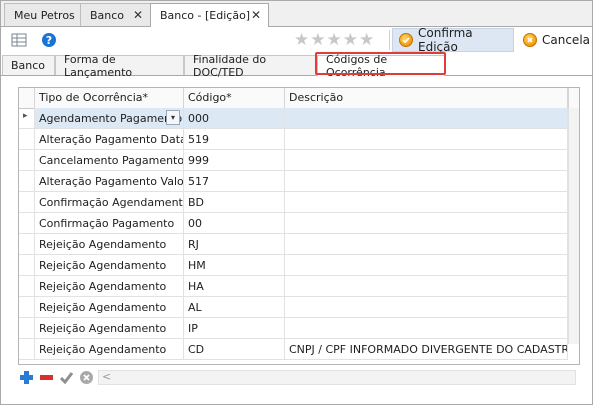 The width and height of the screenshot is (593, 405). Describe the element at coordinates (234, 98) in the screenshot. I see `column-header-codigo: Código*` at that location.